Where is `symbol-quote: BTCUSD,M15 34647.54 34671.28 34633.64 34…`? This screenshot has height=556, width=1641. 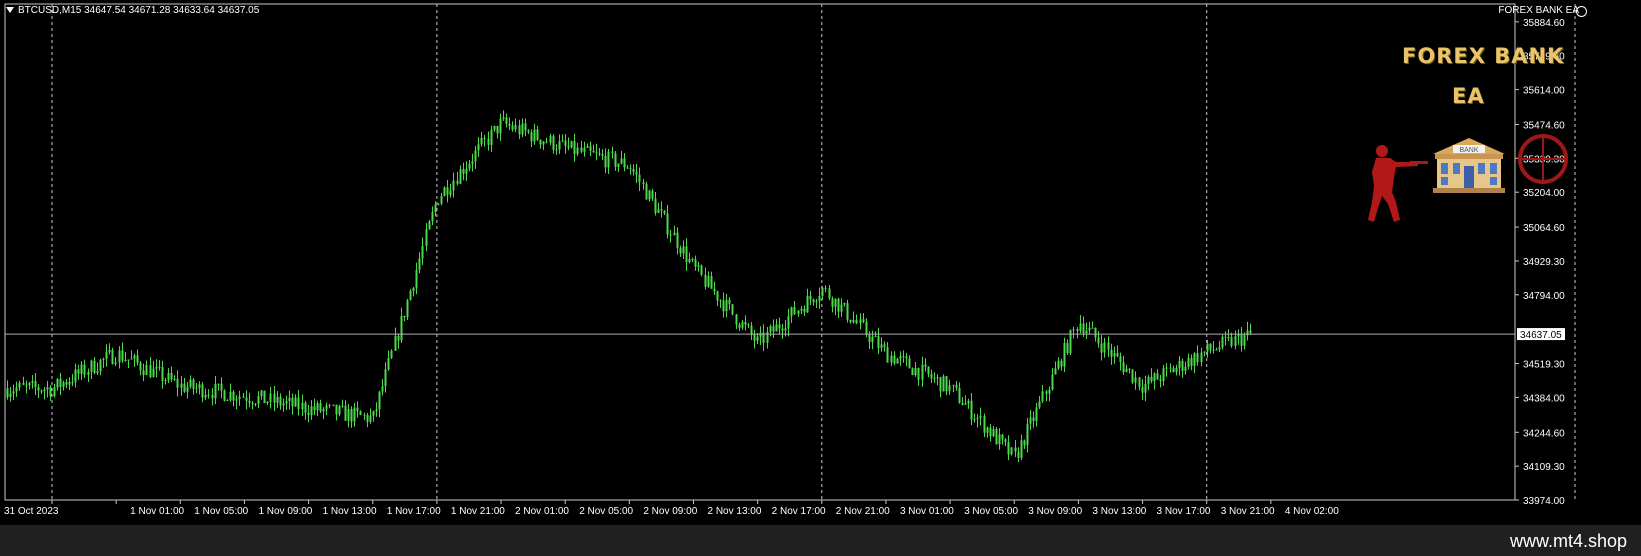 symbol-quote: BTCUSD,M15 34647.54 34671.28 34633.64 34… is located at coordinates (139, 10).